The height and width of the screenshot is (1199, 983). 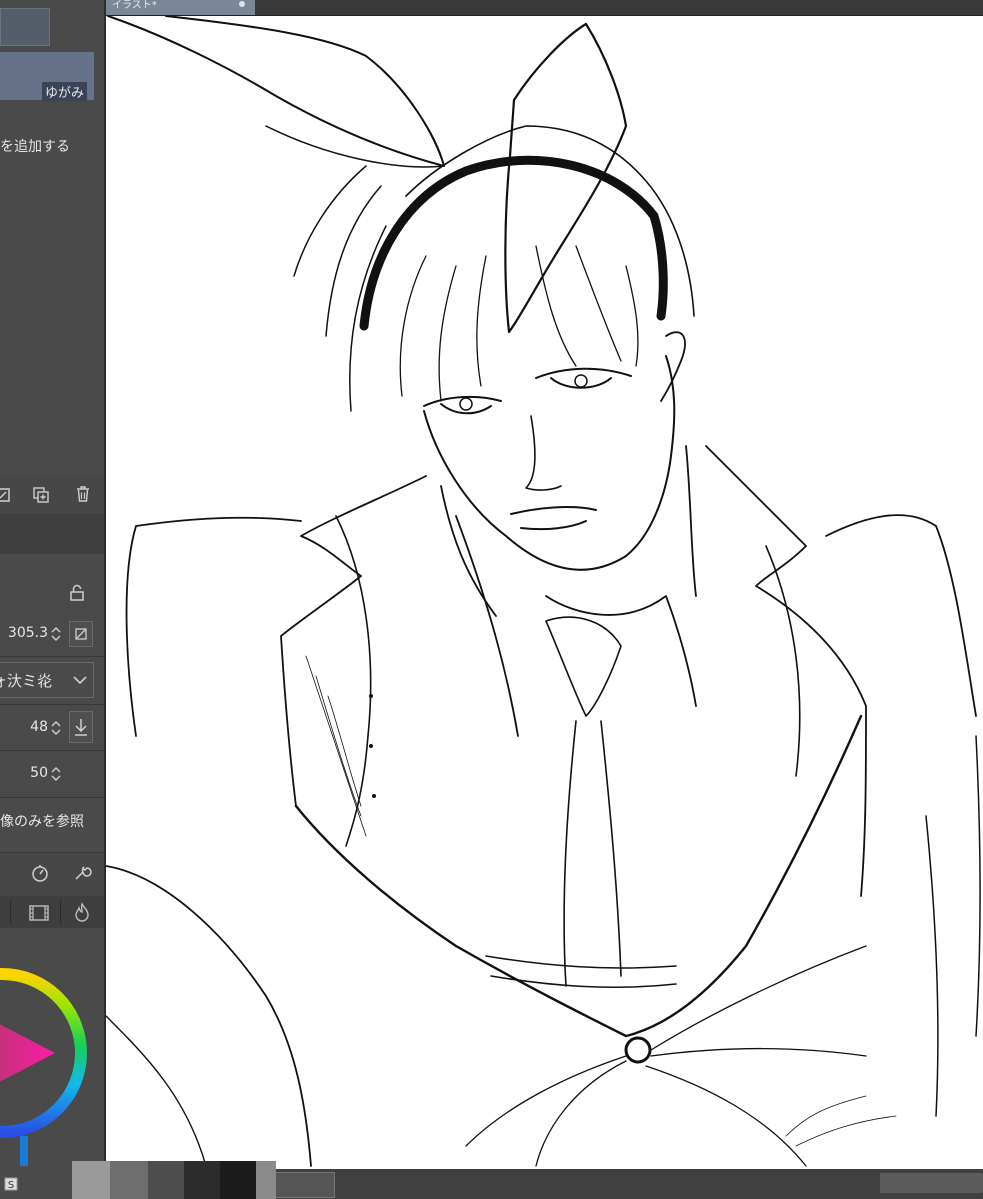 What do you see at coordinates (180, 7) in the screenshot?
I see `tab-illustration: イラスト*` at bounding box center [180, 7].